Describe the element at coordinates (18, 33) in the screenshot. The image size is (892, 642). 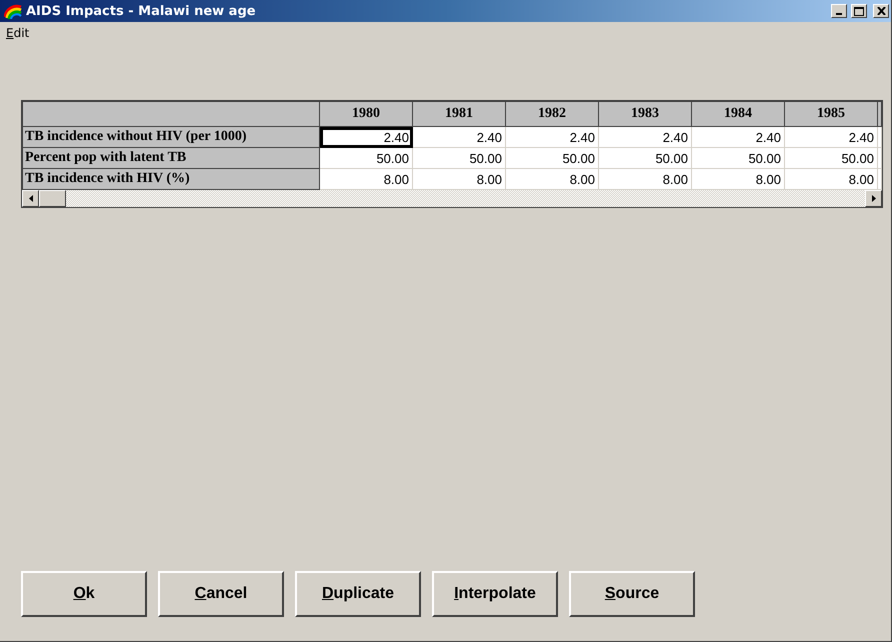
I see `menu-item: Edit` at that location.